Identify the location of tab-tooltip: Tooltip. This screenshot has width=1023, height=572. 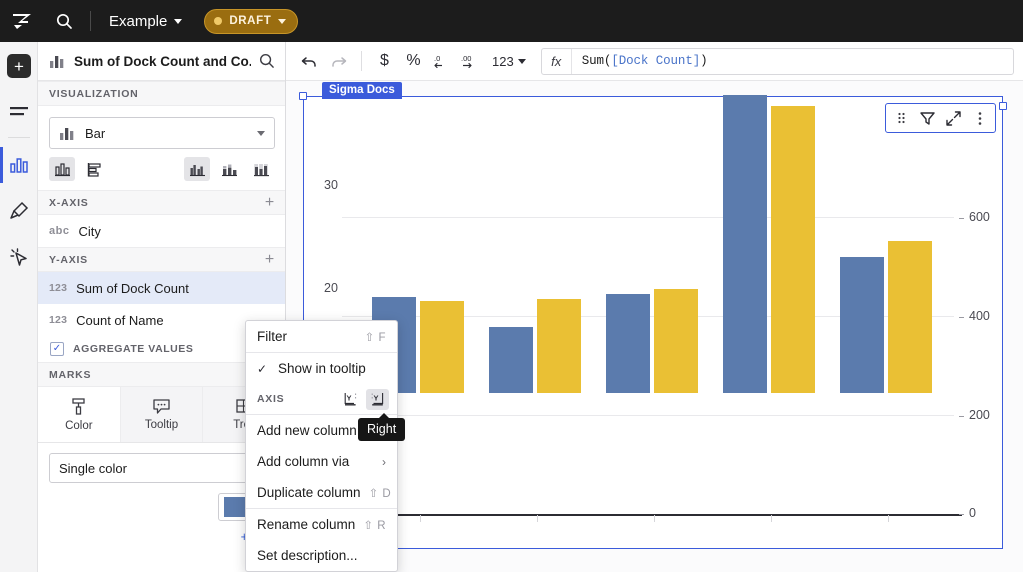
(162, 414).